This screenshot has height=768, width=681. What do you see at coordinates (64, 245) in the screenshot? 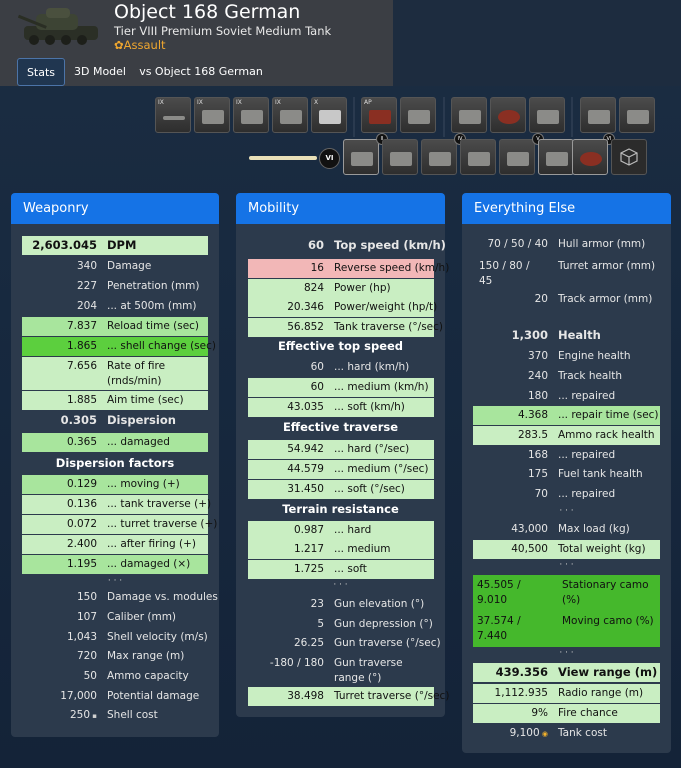
I see `stat-value: 2,603.045` at bounding box center [64, 245].